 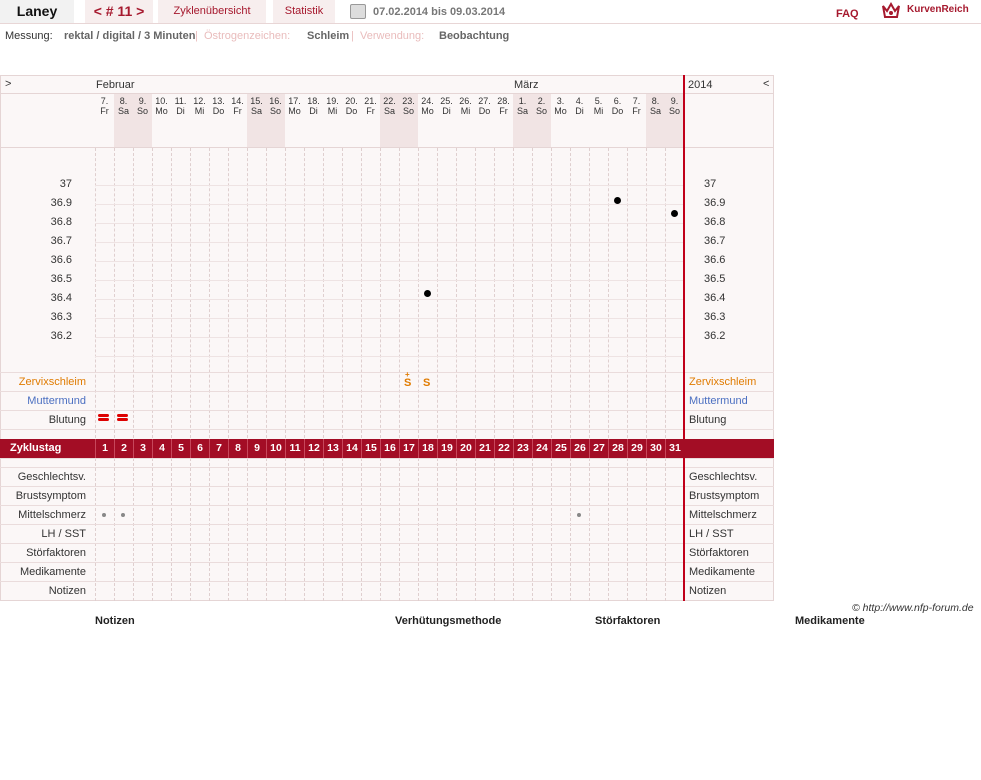 I want to click on day-date: 7., so click(x=636, y=101).